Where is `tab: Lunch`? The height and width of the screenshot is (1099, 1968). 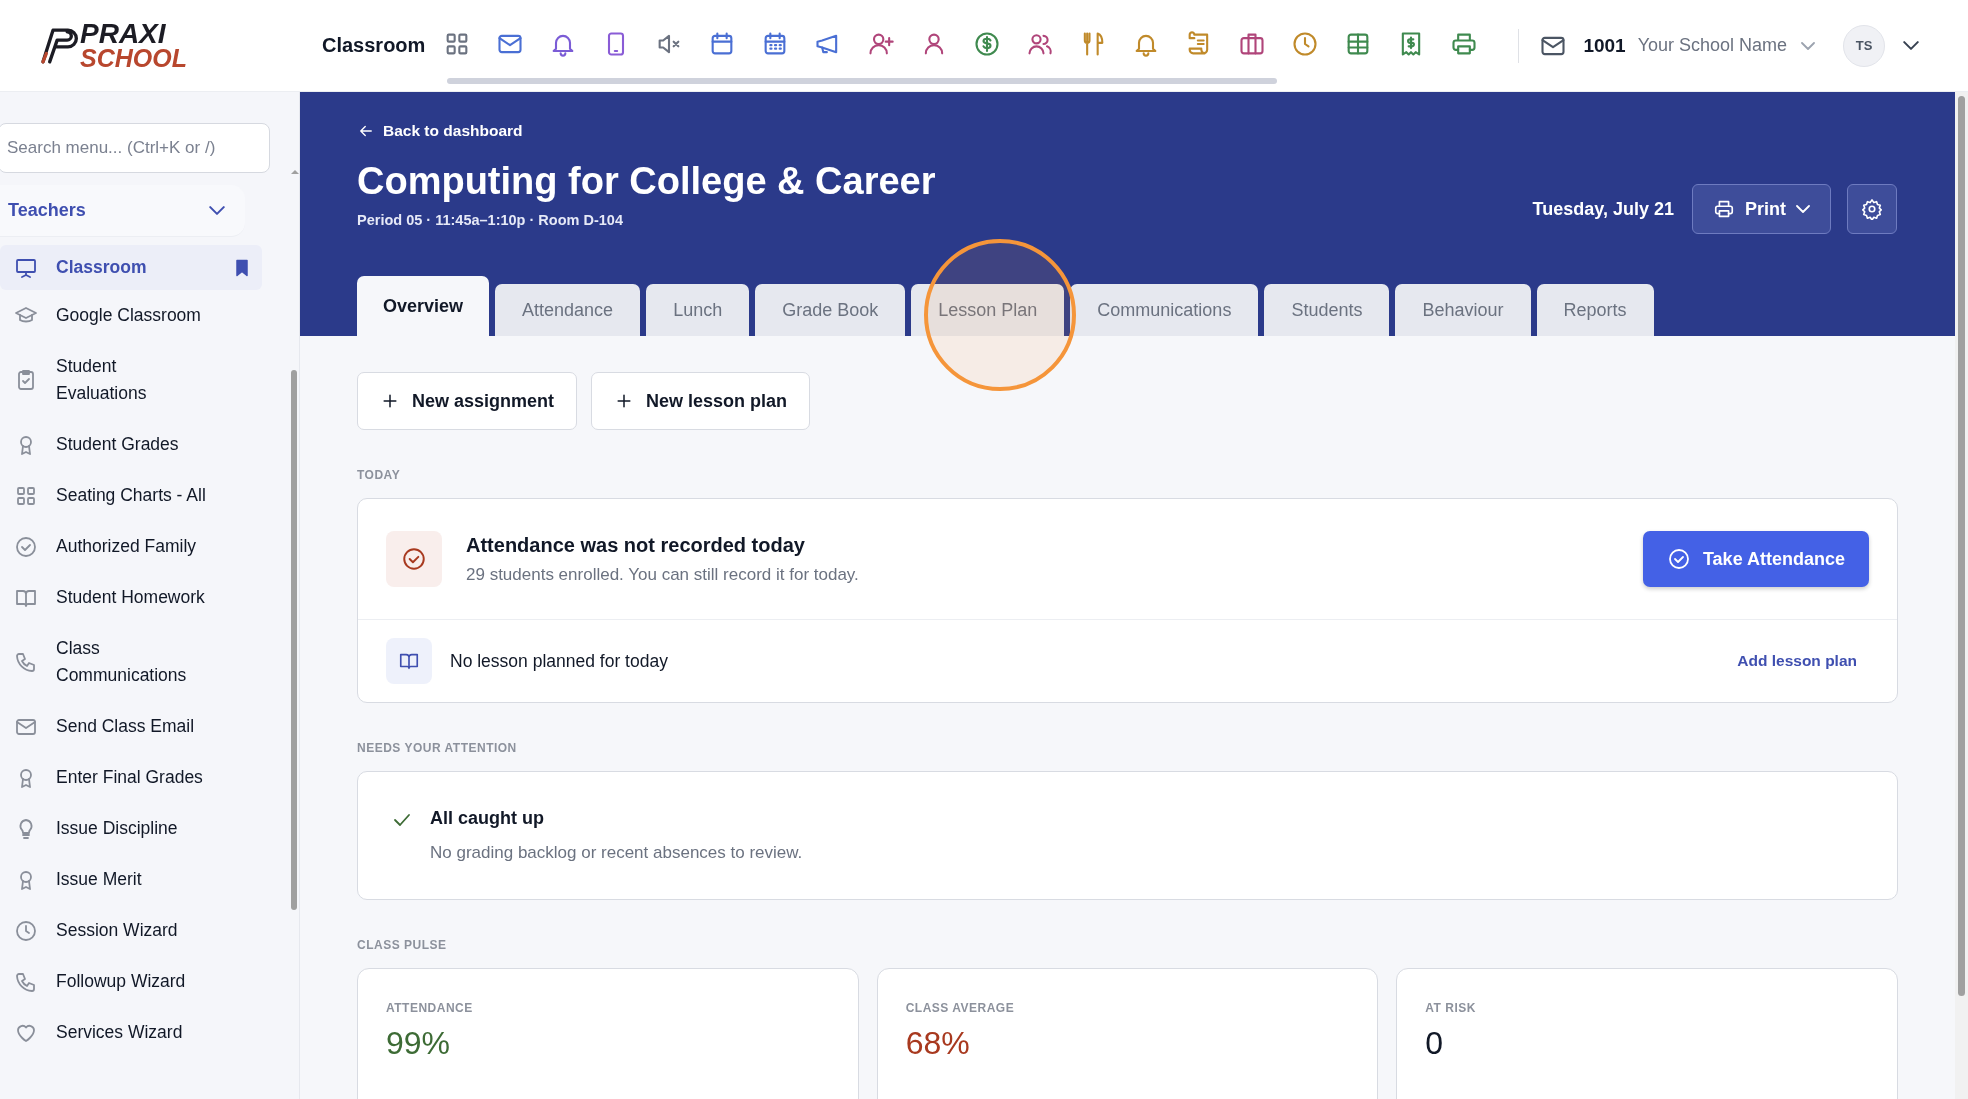 tab: Lunch is located at coordinates (698, 310).